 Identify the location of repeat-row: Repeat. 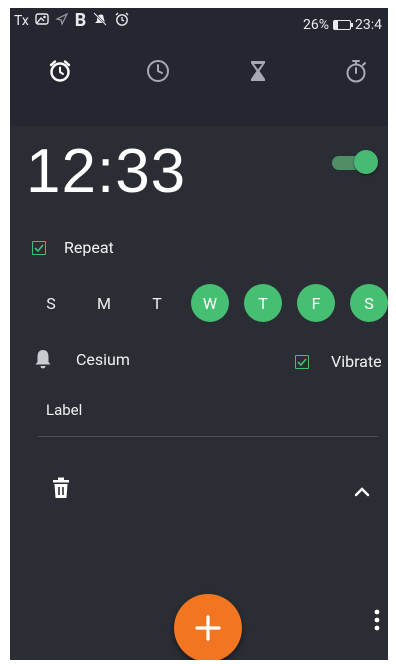
(73, 247).